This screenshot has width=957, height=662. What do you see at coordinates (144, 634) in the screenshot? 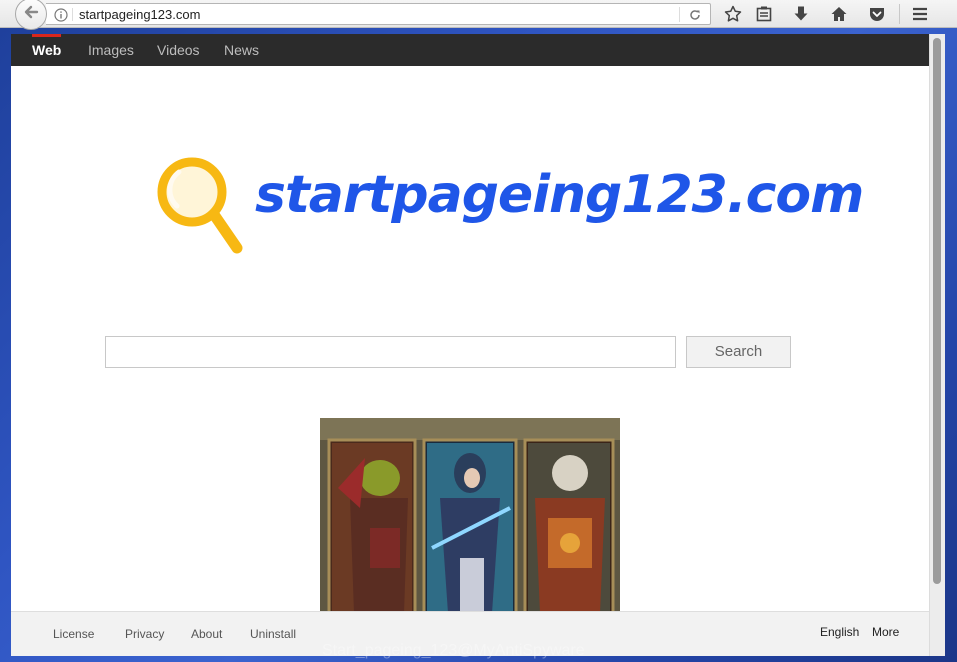
I see `footer-link-privacy: Privacy` at bounding box center [144, 634].